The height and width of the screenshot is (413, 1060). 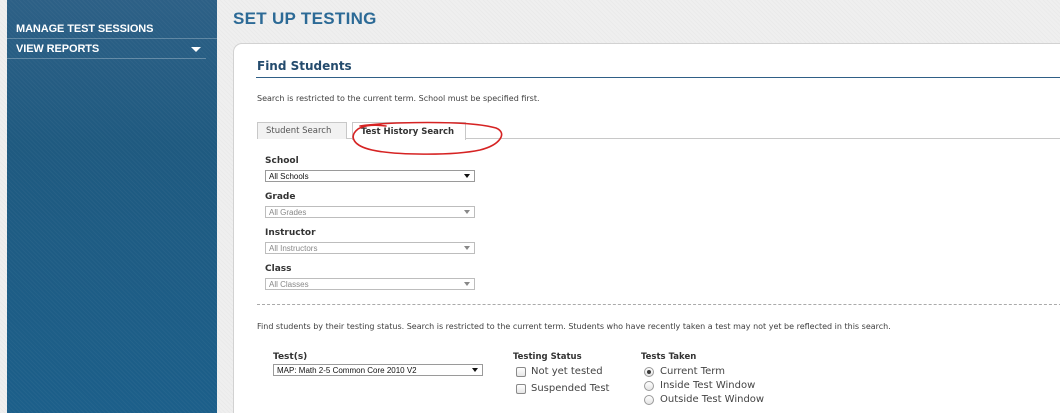 I want to click on instructor-select-value: All Instructors, so click(x=293, y=248).